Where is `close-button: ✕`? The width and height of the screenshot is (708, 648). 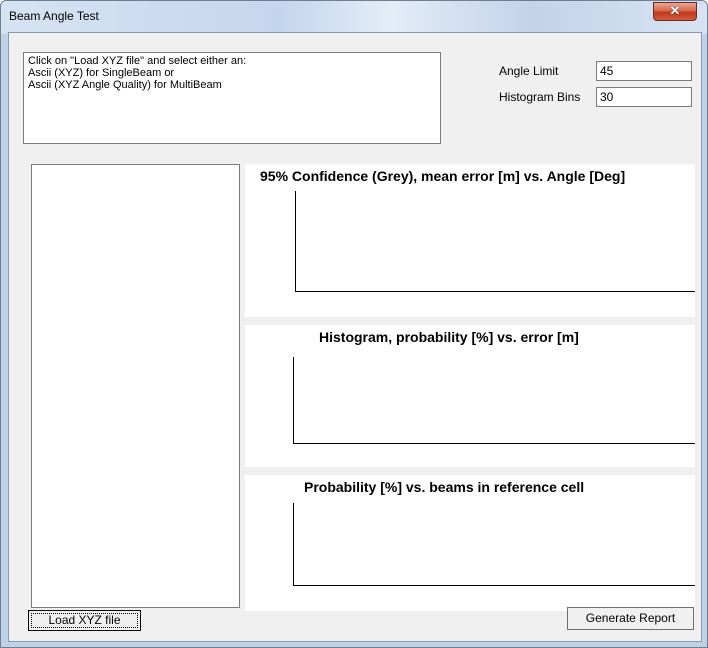
close-button: ✕ is located at coordinates (675, 11).